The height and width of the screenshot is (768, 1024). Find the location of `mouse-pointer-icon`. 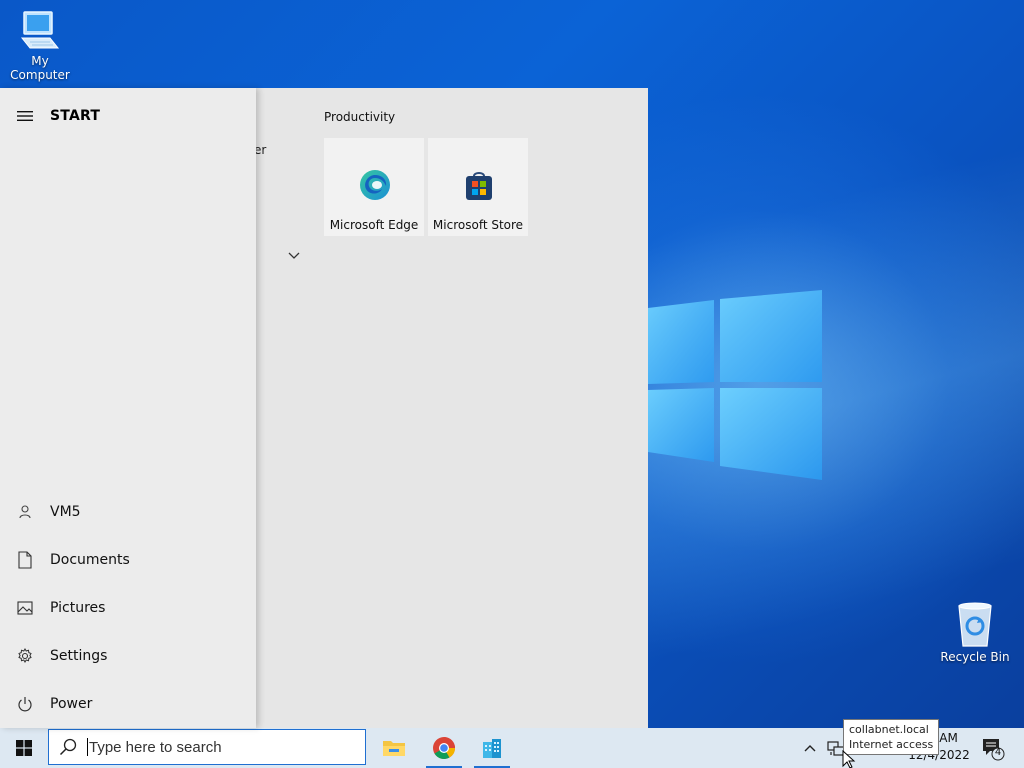

mouse-pointer-icon is located at coordinates (849, 759).